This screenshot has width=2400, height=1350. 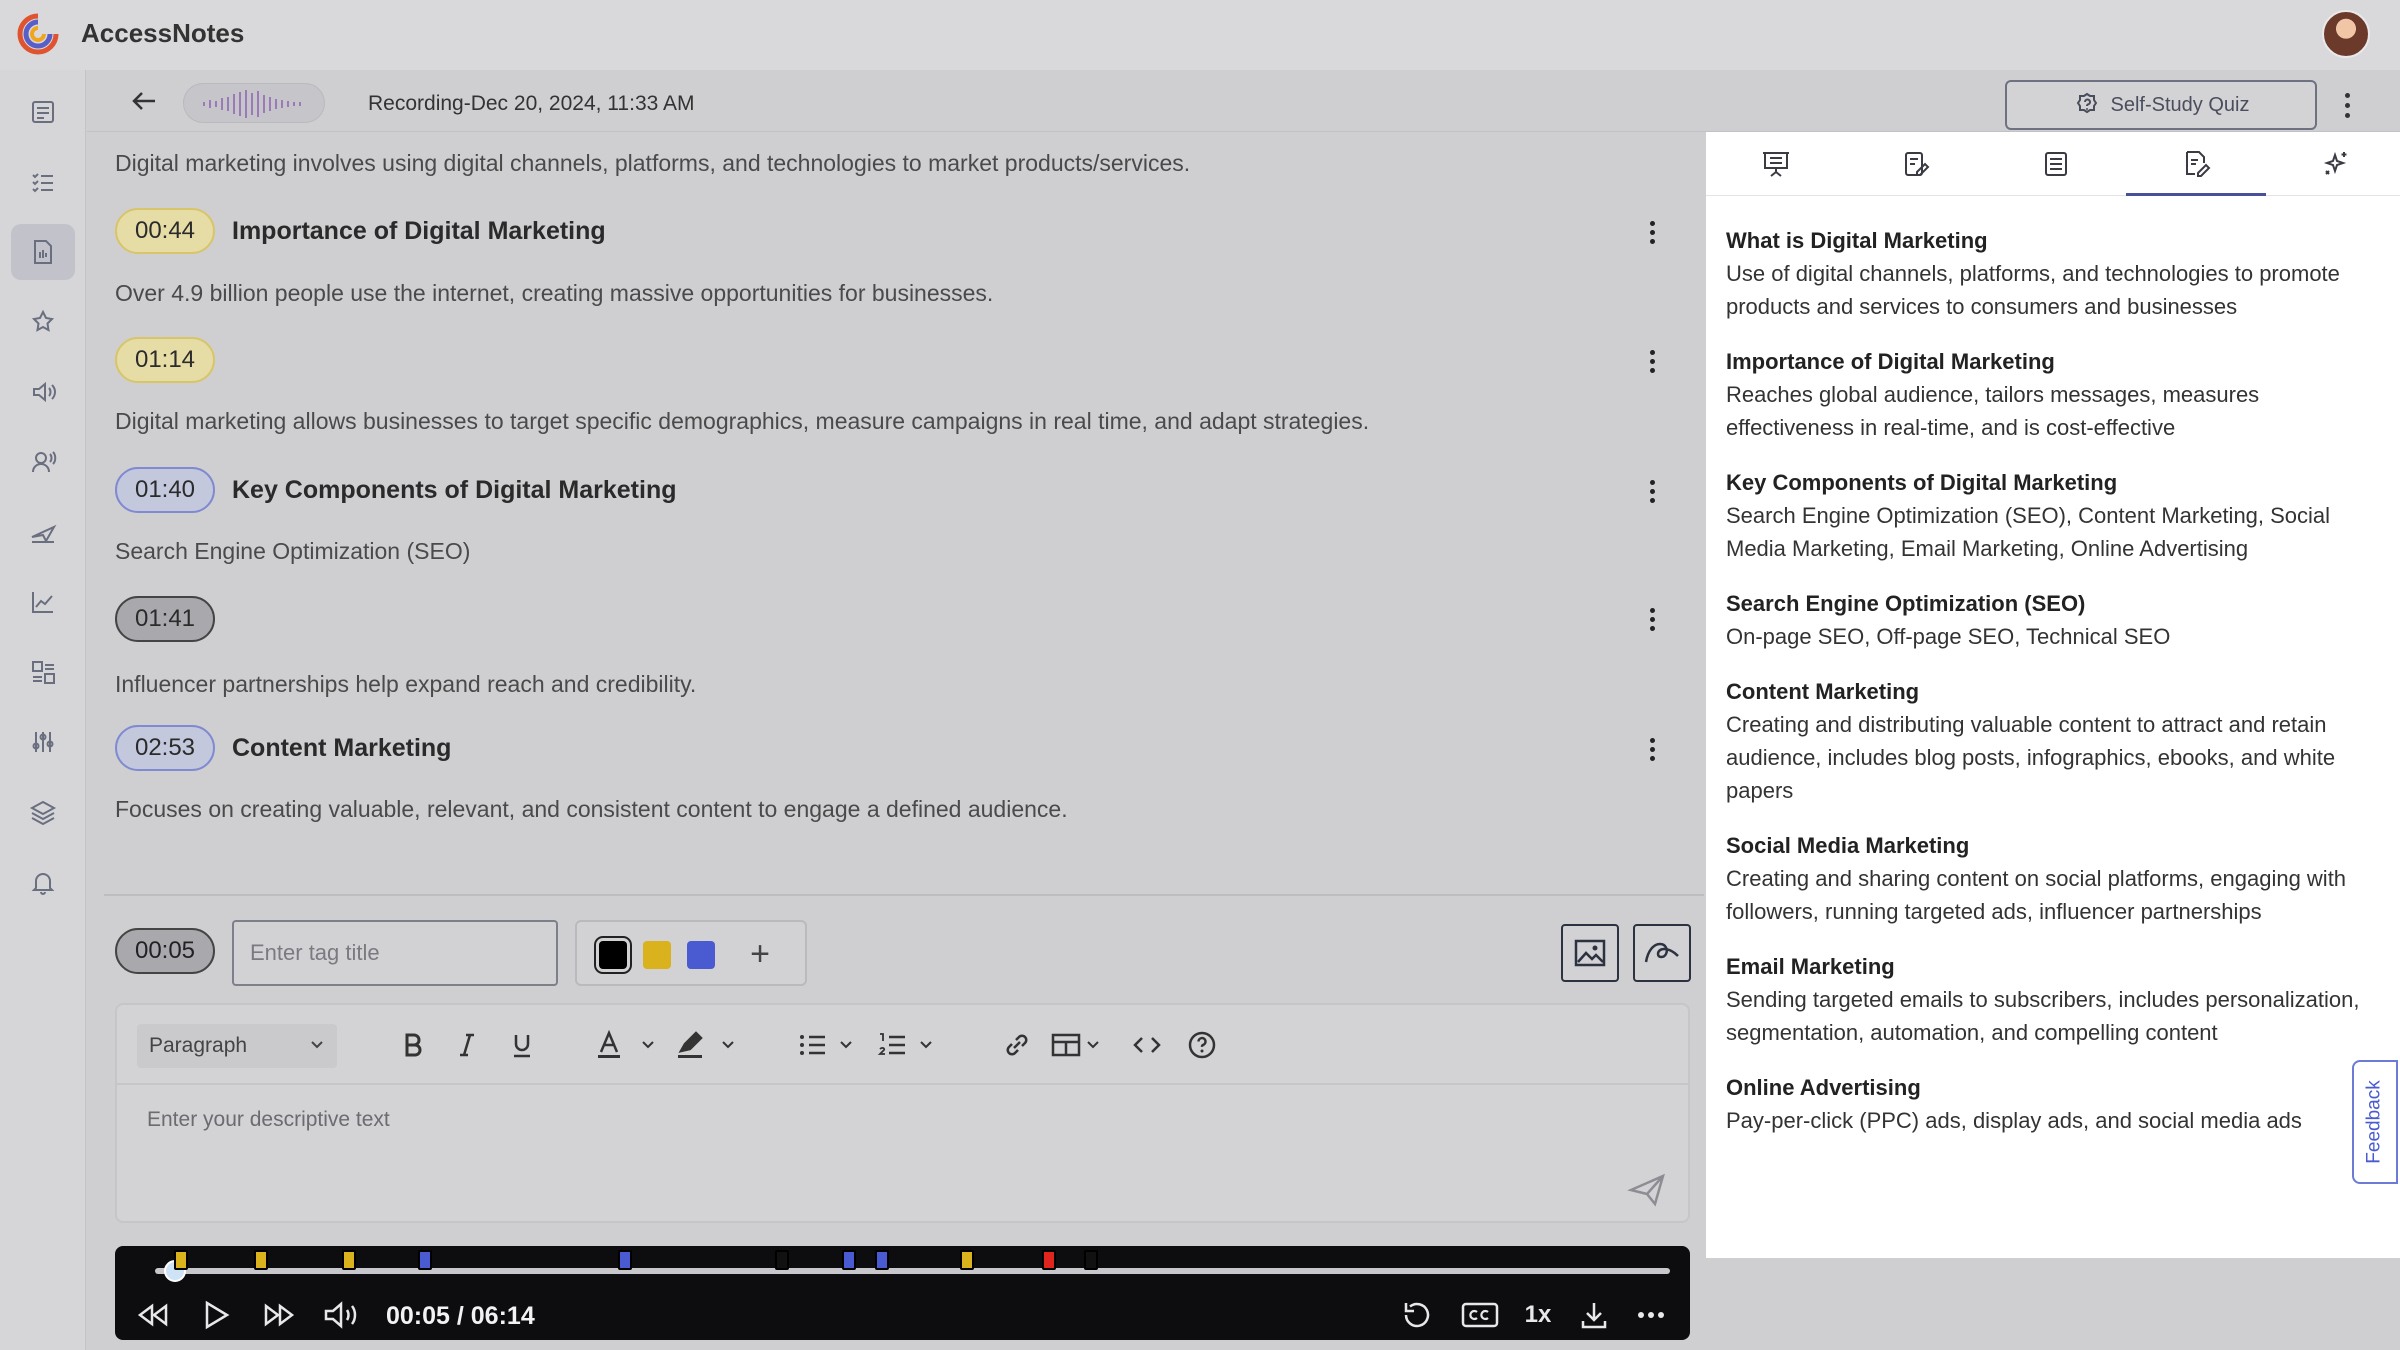 I want to click on captions-button, so click(x=1480, y=1315).